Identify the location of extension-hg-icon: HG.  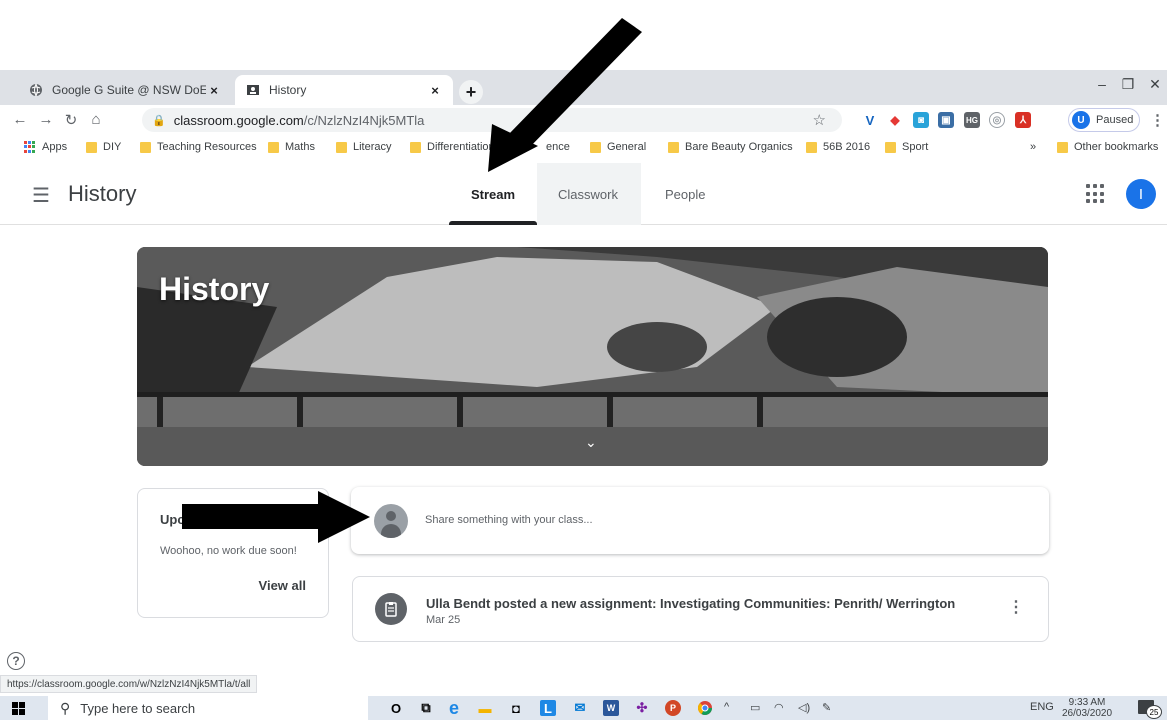
(972, 120).